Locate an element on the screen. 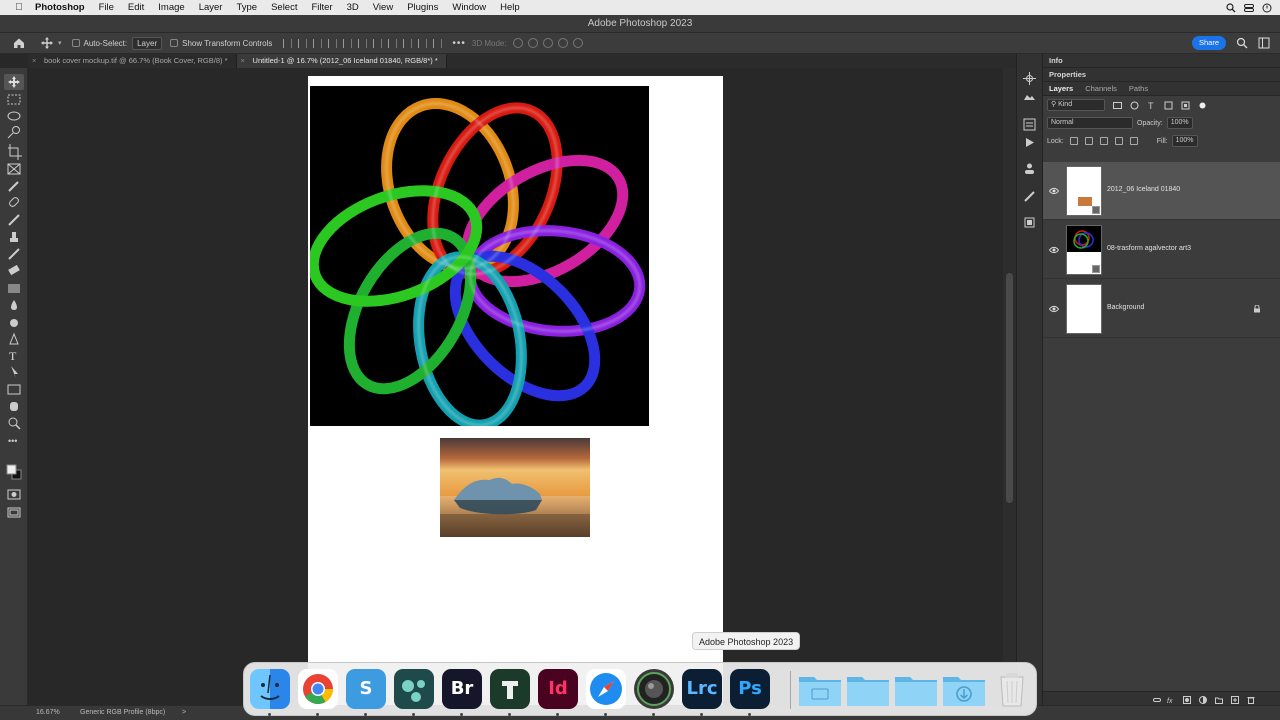 The image size is (1280, 720). align-right-icon is located at coordinates (318, 43).